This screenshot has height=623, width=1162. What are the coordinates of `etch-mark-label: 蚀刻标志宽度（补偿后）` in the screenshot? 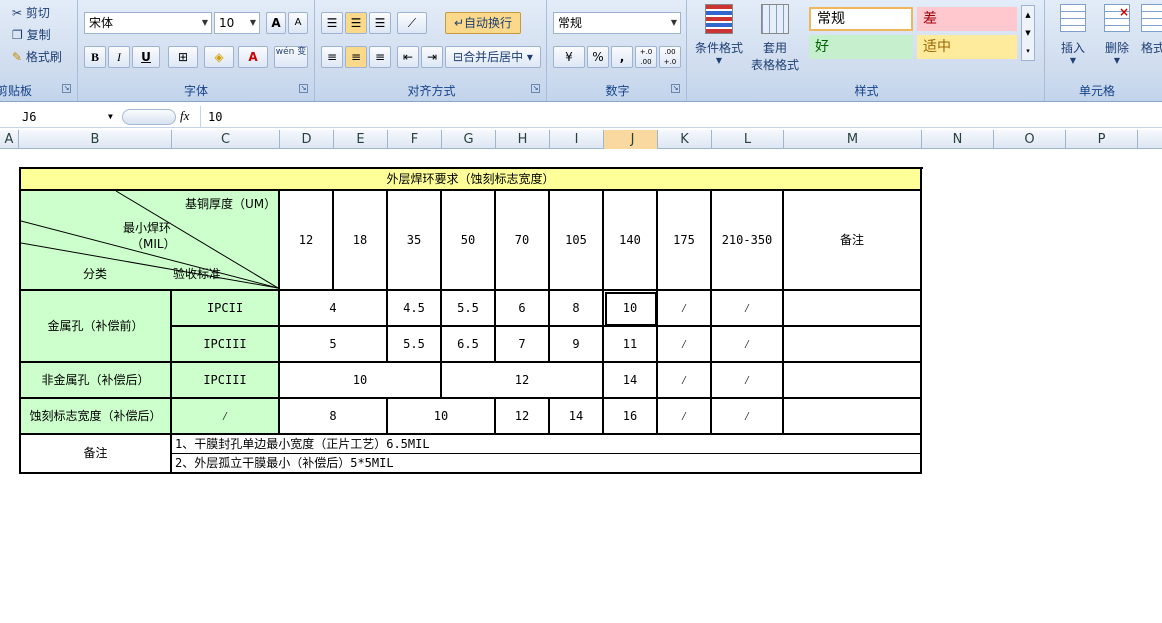 It's located at (96, 417).